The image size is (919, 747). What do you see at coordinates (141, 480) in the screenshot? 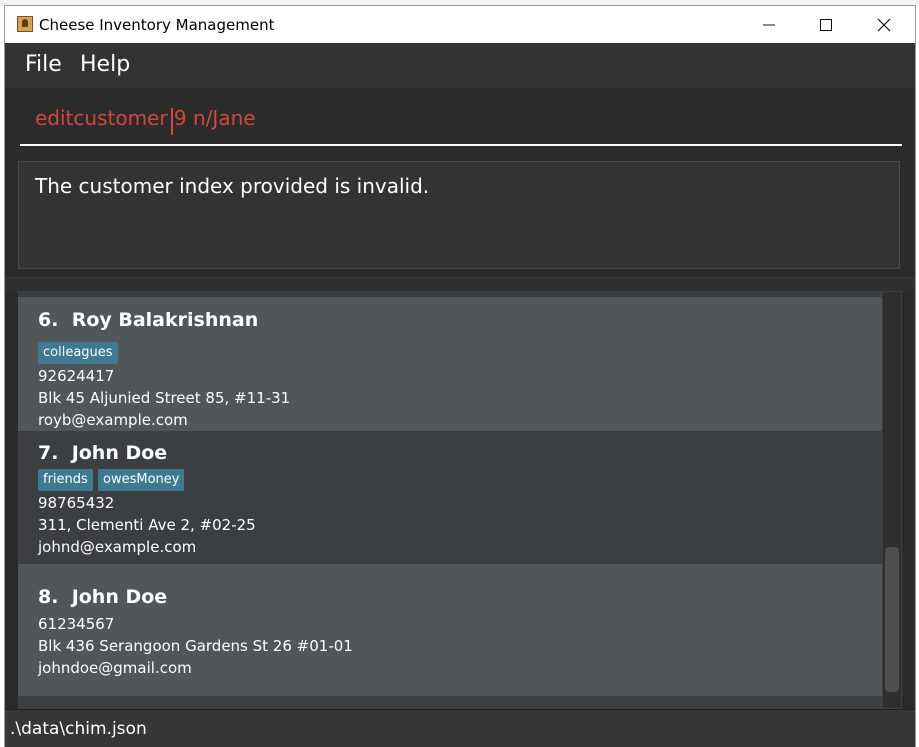
I see `tag-badge: owesMoney` at bounding box center [141, 480].